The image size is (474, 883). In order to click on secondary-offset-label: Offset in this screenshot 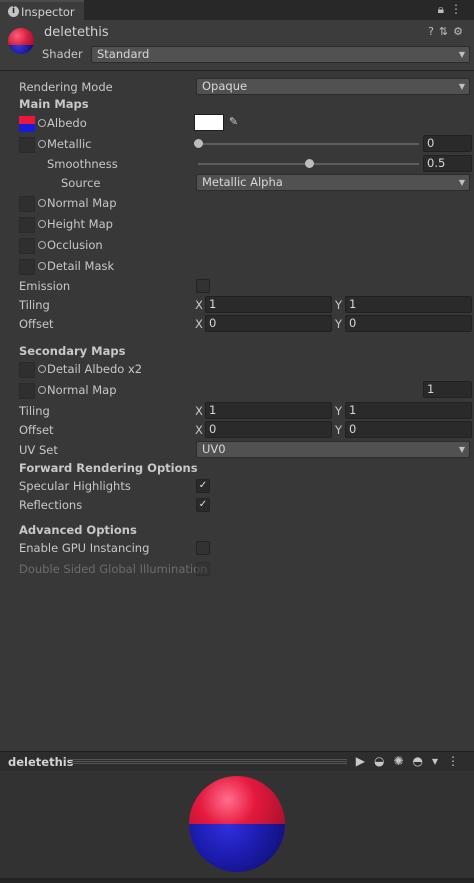, I will do `click(36, 430)`.